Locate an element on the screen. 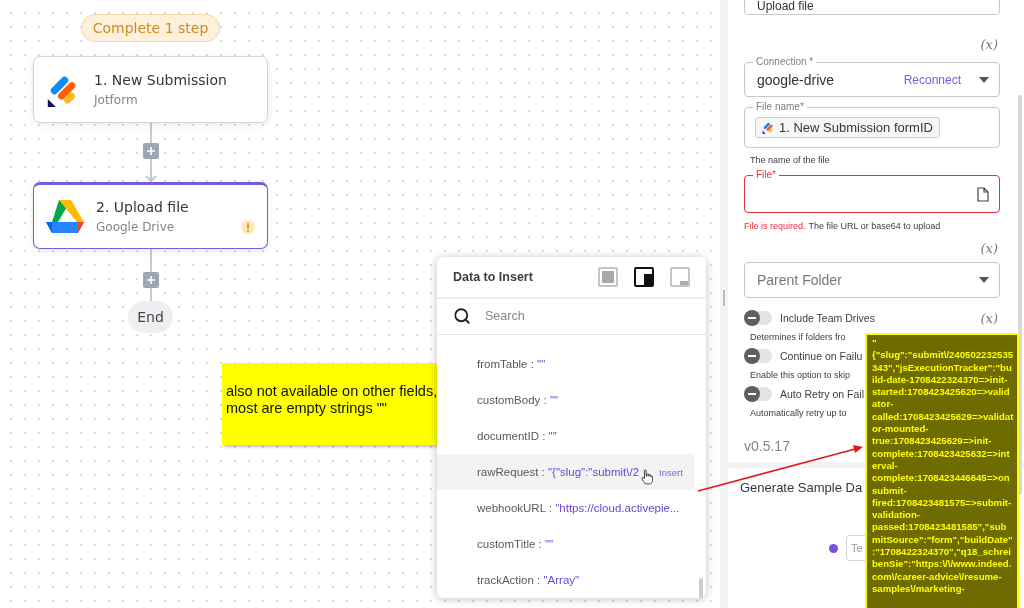 This screenshot has width=1024, height=608. toggle-label: Continue on Failu is located at coordinates (821, 356).